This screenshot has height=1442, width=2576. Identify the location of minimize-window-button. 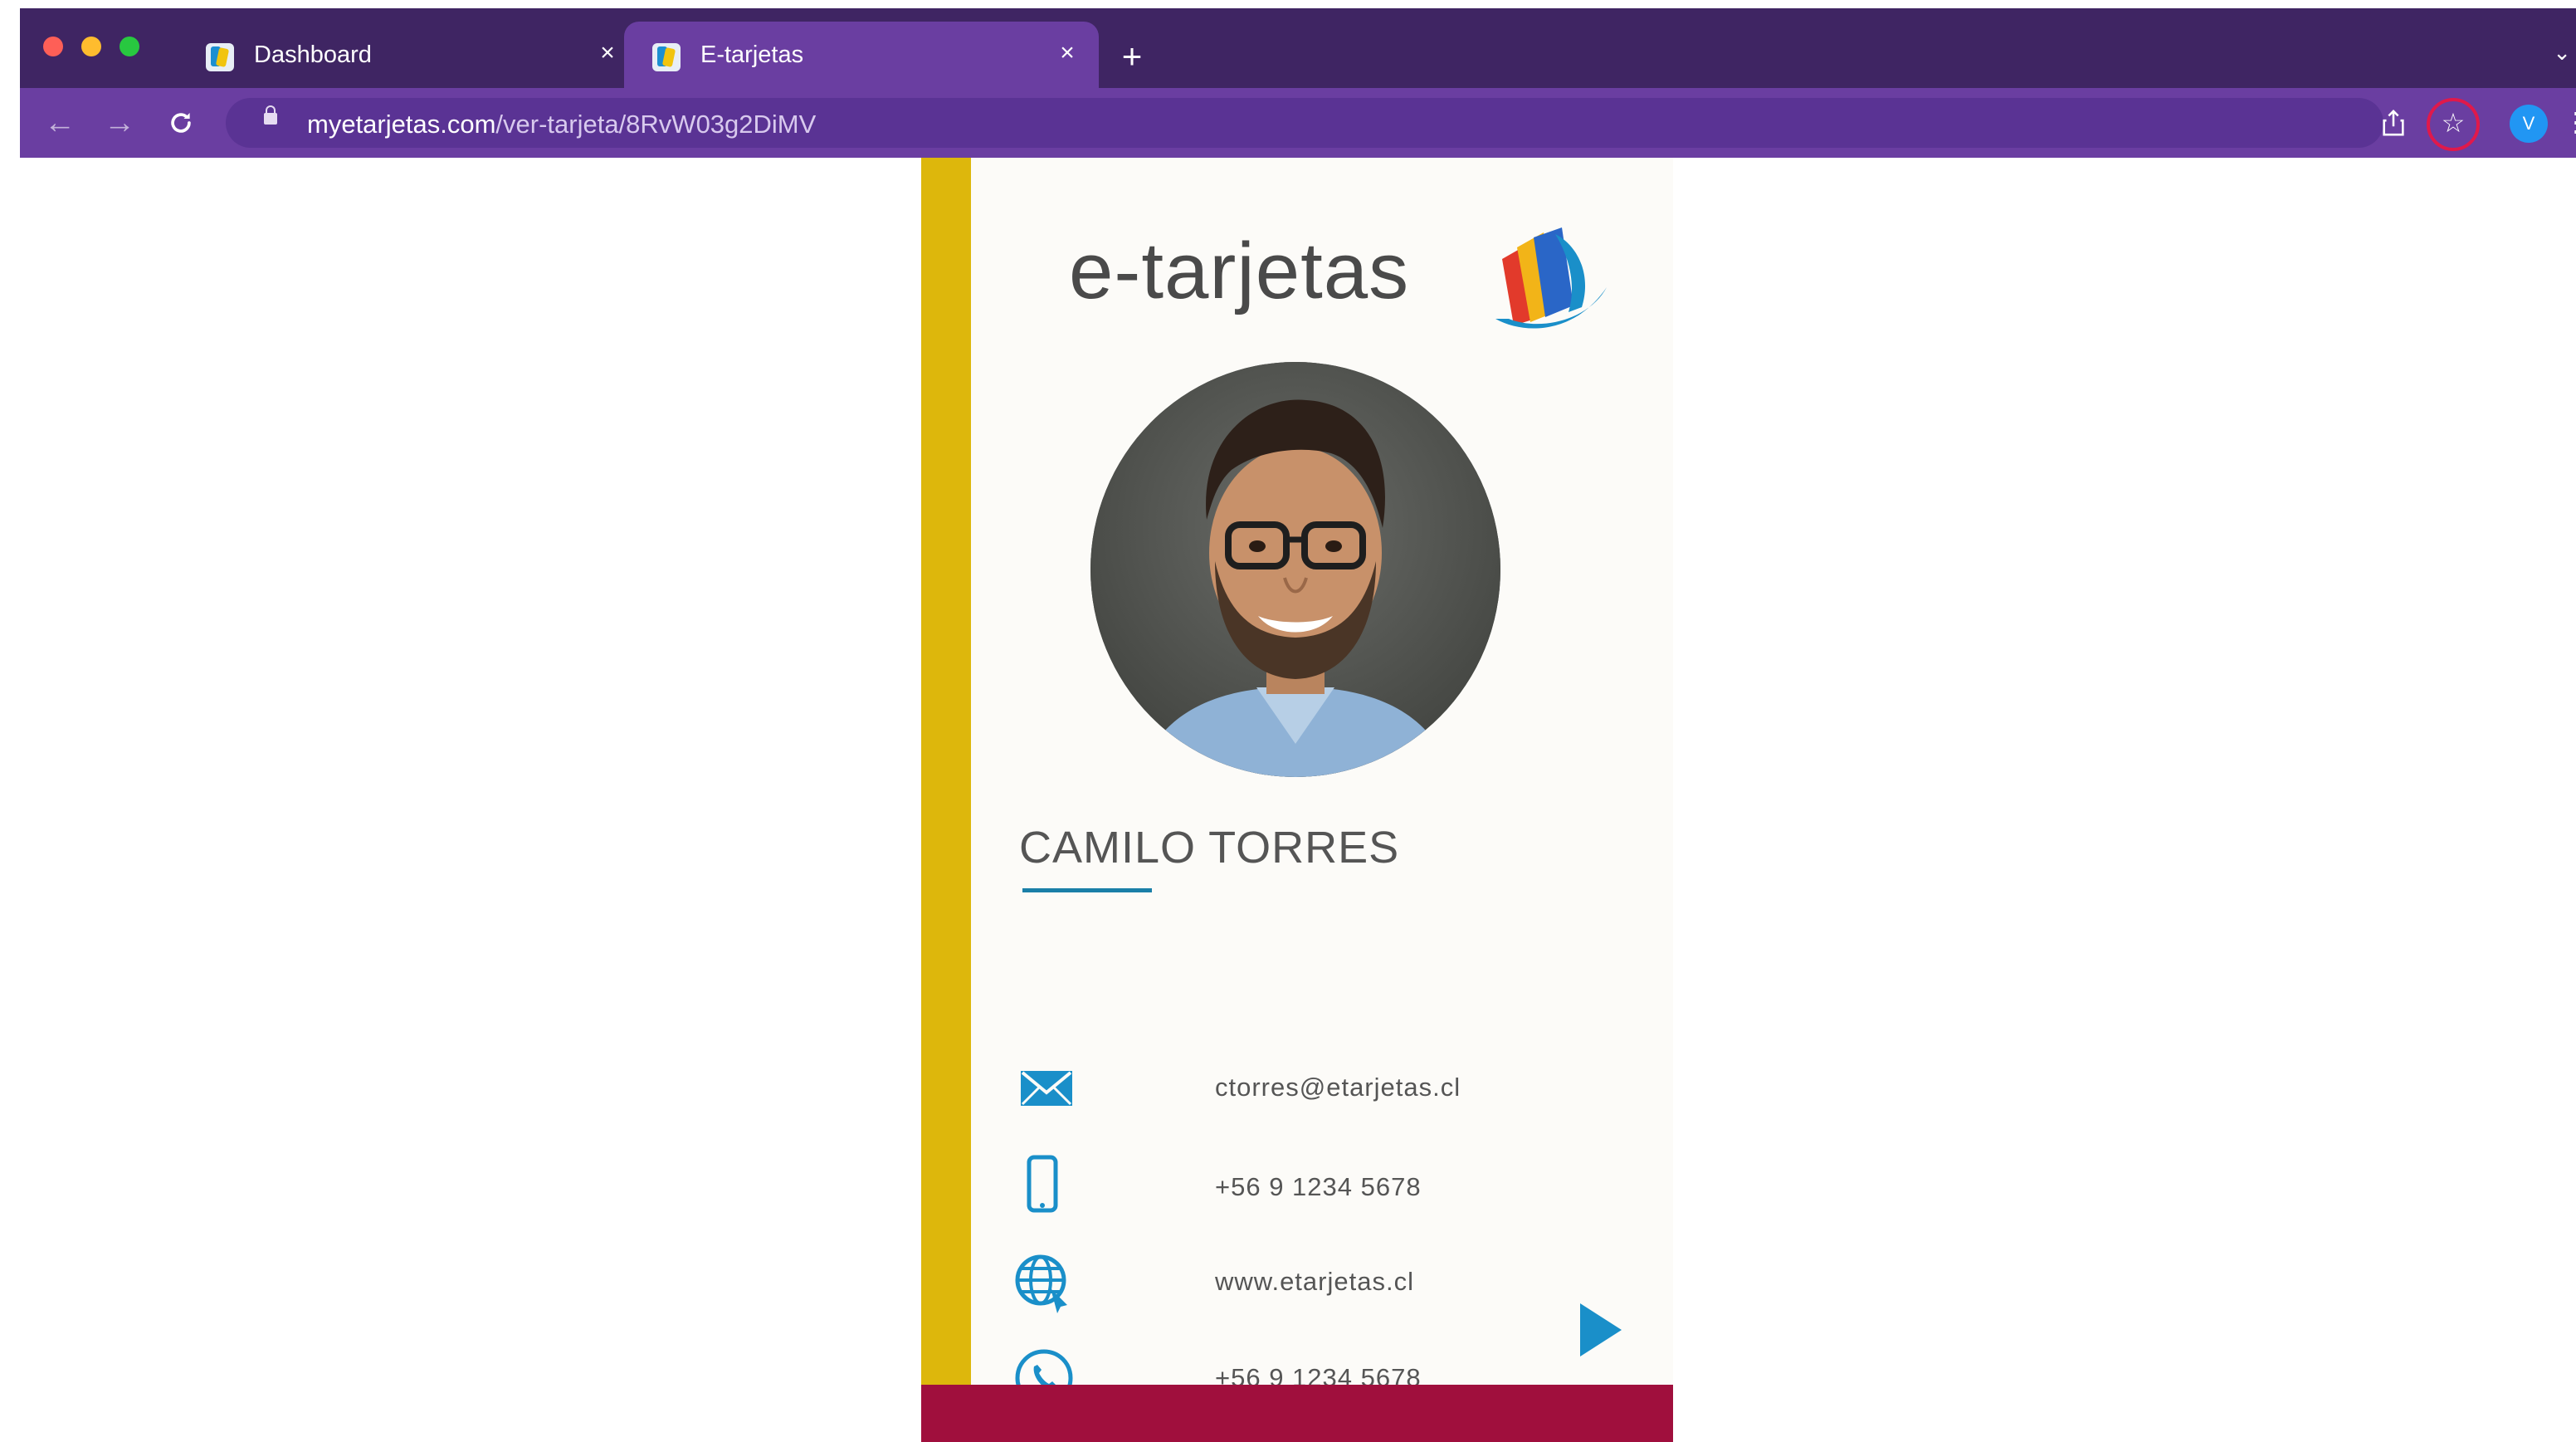
(91, 46).